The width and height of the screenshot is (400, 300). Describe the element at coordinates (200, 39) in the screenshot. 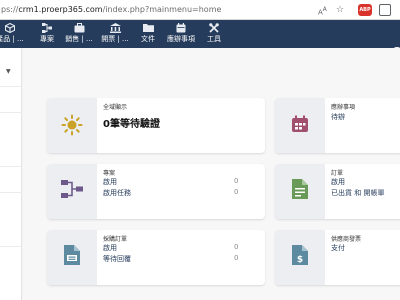

I see `top-menu-bar: 產品 | ... 專案 銷售 | ... 開票 | ... 文件 應辦事項` at that location.